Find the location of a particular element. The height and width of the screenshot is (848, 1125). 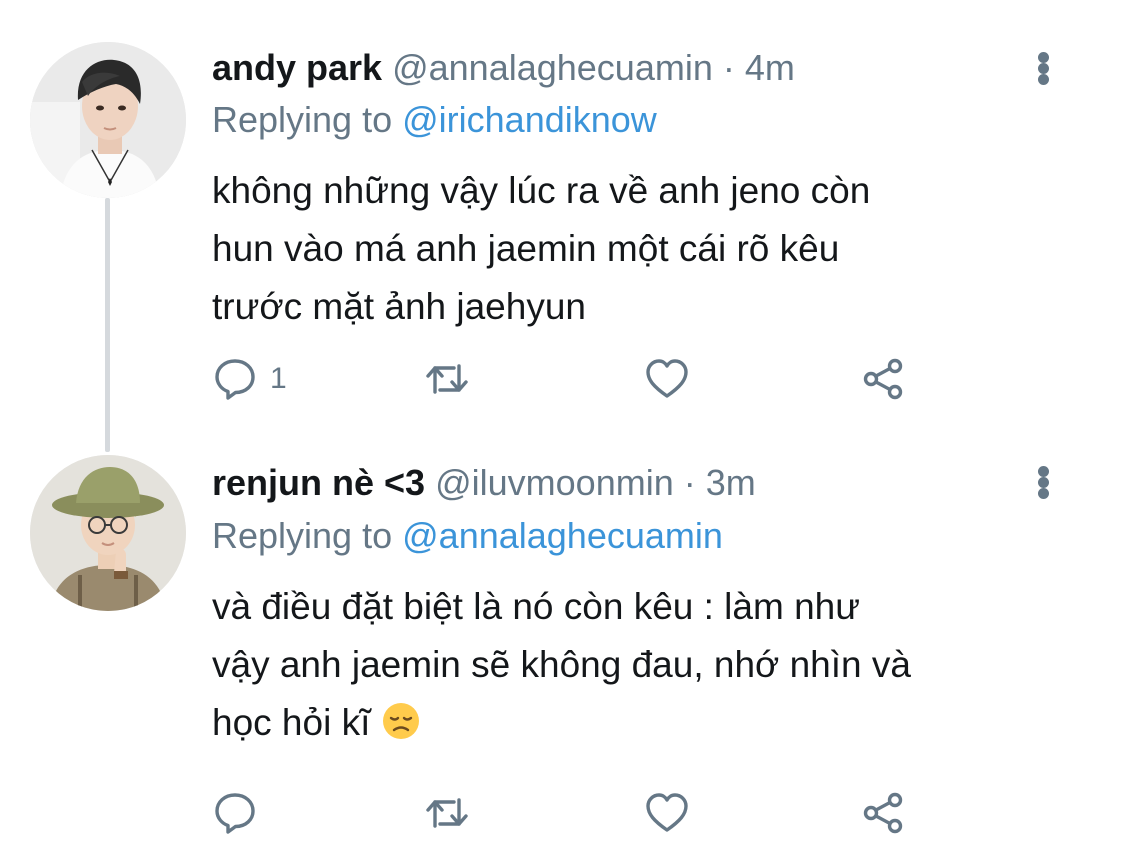

reply-button is located at coordinates (241, 813).